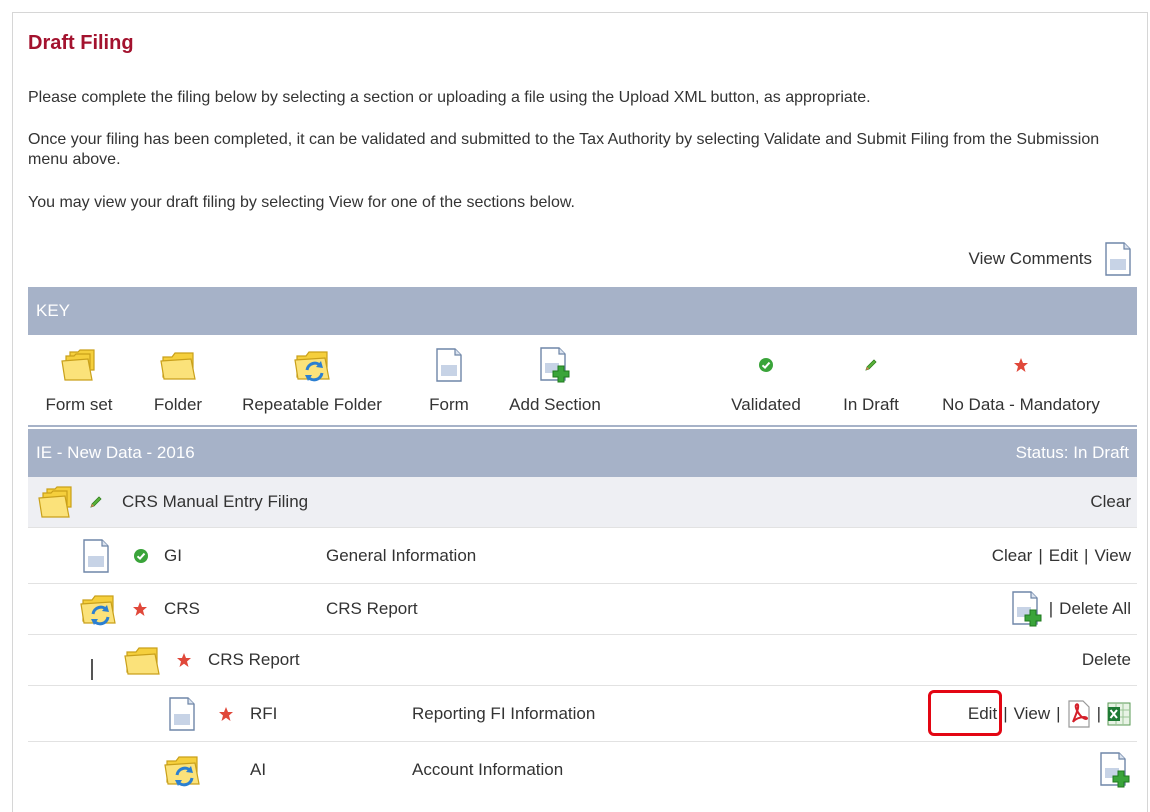 The height and width of the screenshot is (812, 1150). What do you see at coordinates (488, 769) in the screenshot?
I see `section-description: Account Information` at bounding box center [488, 769].